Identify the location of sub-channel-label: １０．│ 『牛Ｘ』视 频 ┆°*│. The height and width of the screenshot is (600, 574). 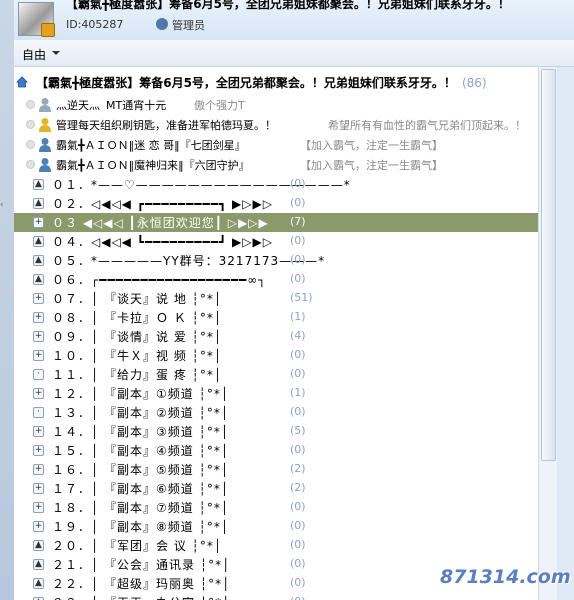
(137, 356).